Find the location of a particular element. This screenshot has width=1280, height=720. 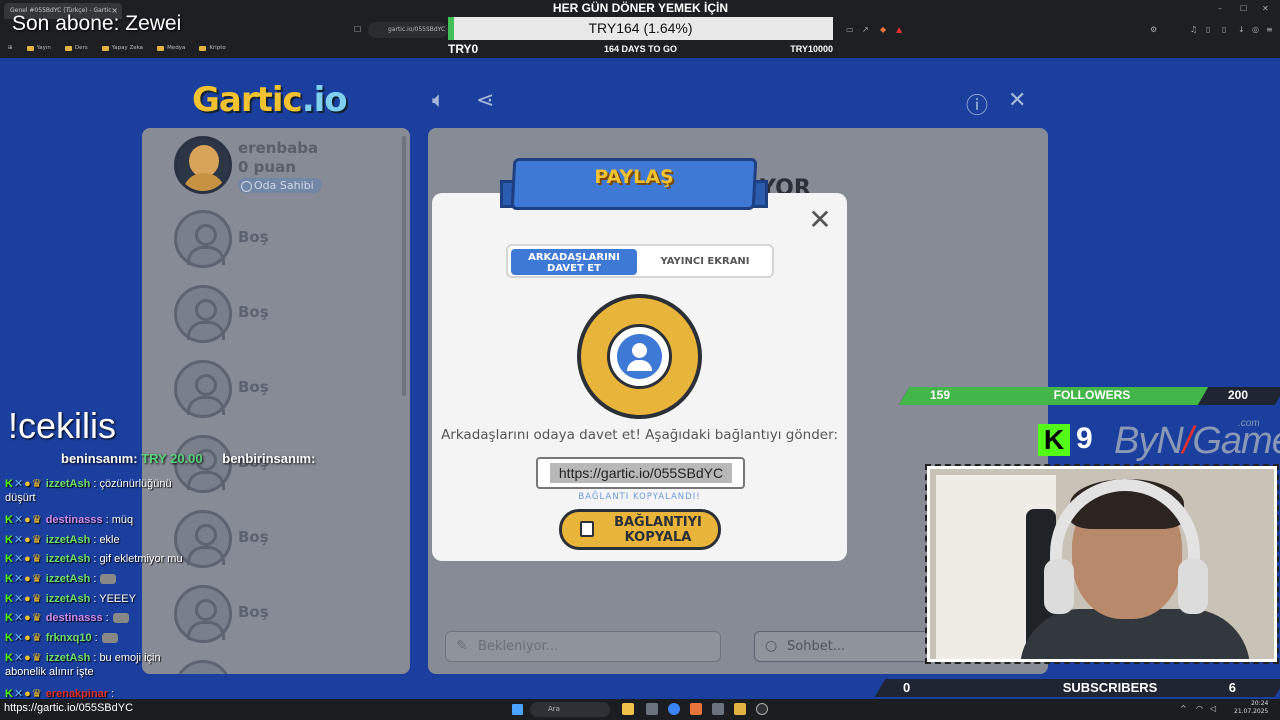

pencil-icon: ✎ is located at coordinates (462, 646).